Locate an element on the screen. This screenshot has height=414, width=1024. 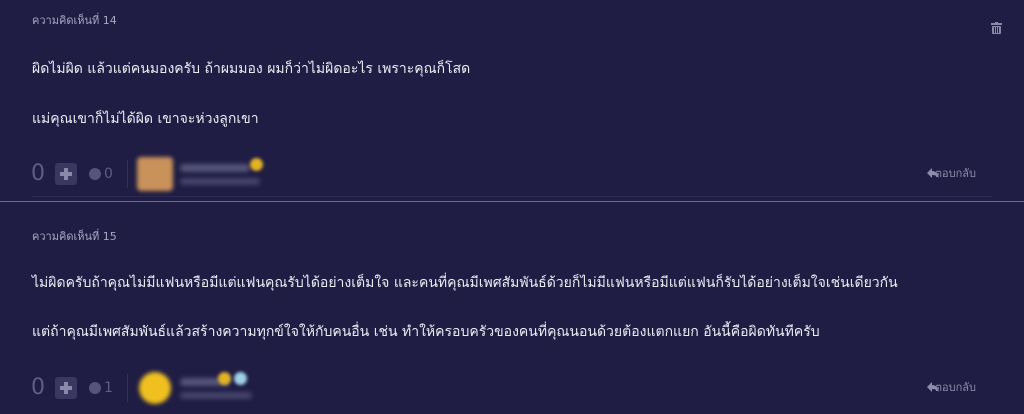
comment-divider is located at coordinates (512, 207).